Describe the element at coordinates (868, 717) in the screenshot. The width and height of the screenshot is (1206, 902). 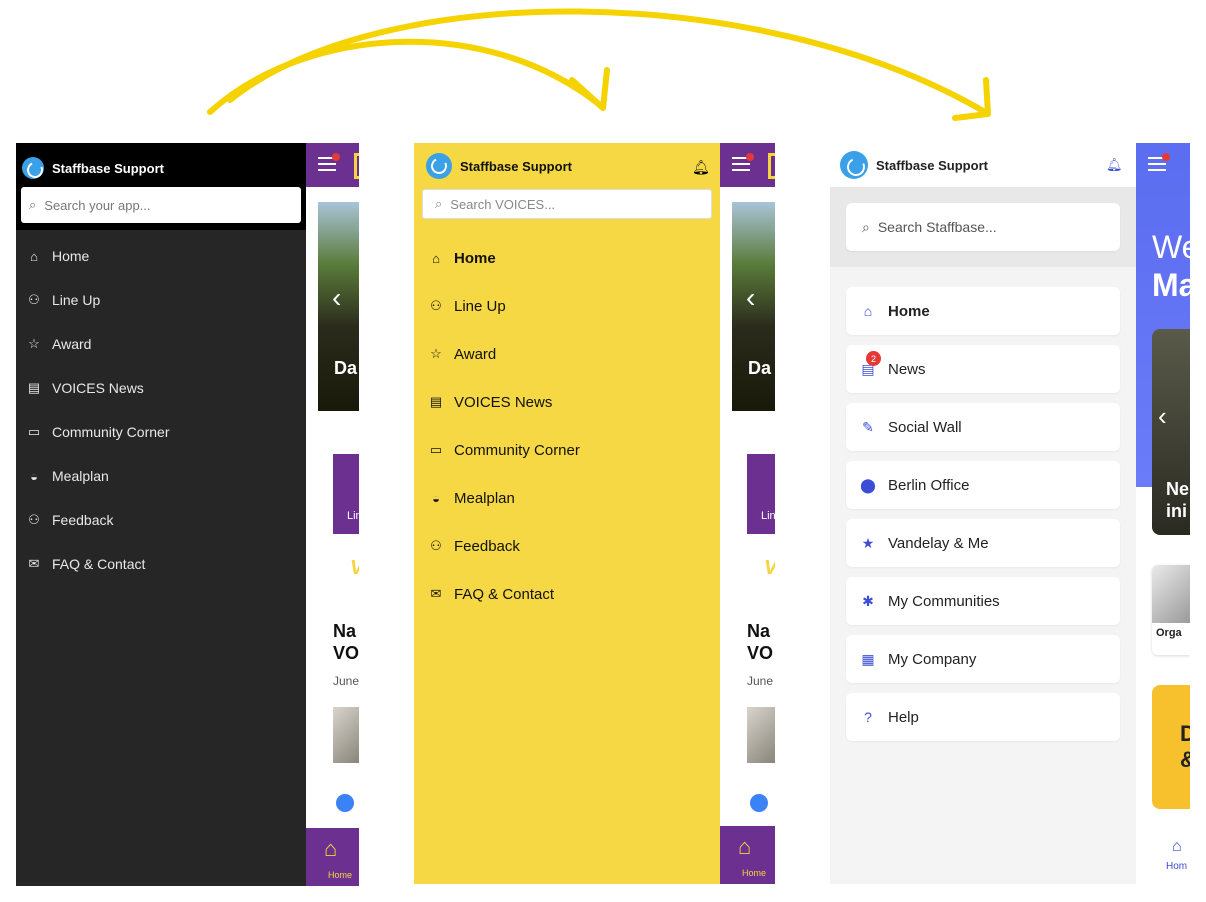
I see `help-icon: ?` at that location.